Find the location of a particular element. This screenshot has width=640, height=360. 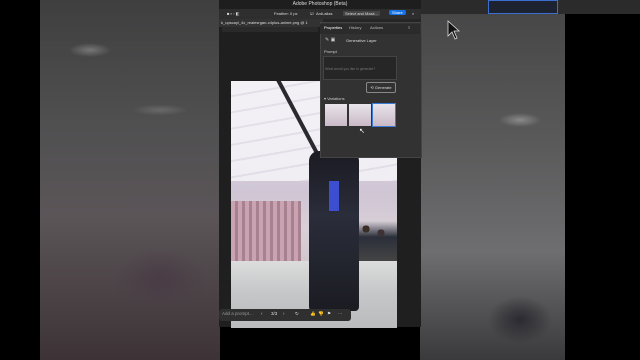

thumbs-down-icon: 👎 is located at coordinates (321, 314).